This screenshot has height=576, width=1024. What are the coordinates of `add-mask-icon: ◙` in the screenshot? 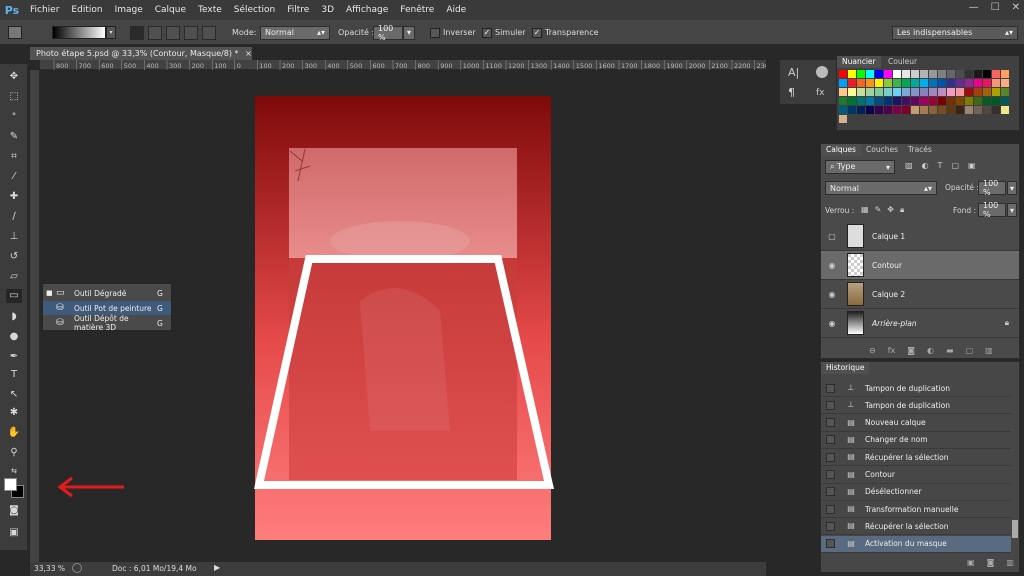 It's located at (911, 350).